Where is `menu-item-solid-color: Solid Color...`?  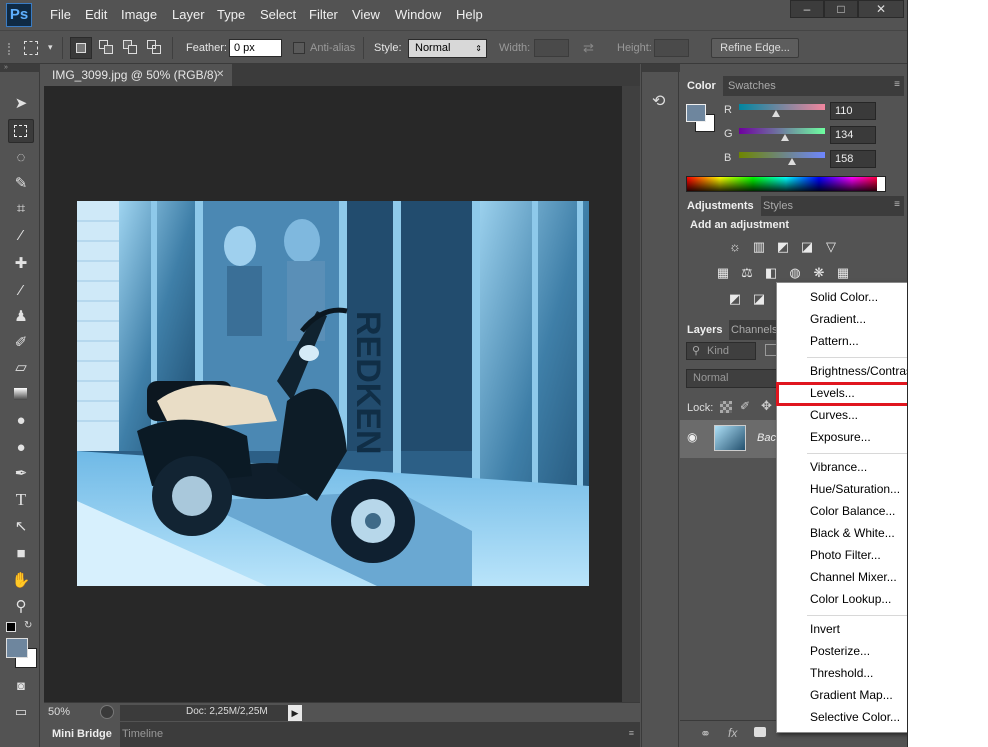
menu-item-solid-color: Solid Color... is located at coordinates (844, 297).